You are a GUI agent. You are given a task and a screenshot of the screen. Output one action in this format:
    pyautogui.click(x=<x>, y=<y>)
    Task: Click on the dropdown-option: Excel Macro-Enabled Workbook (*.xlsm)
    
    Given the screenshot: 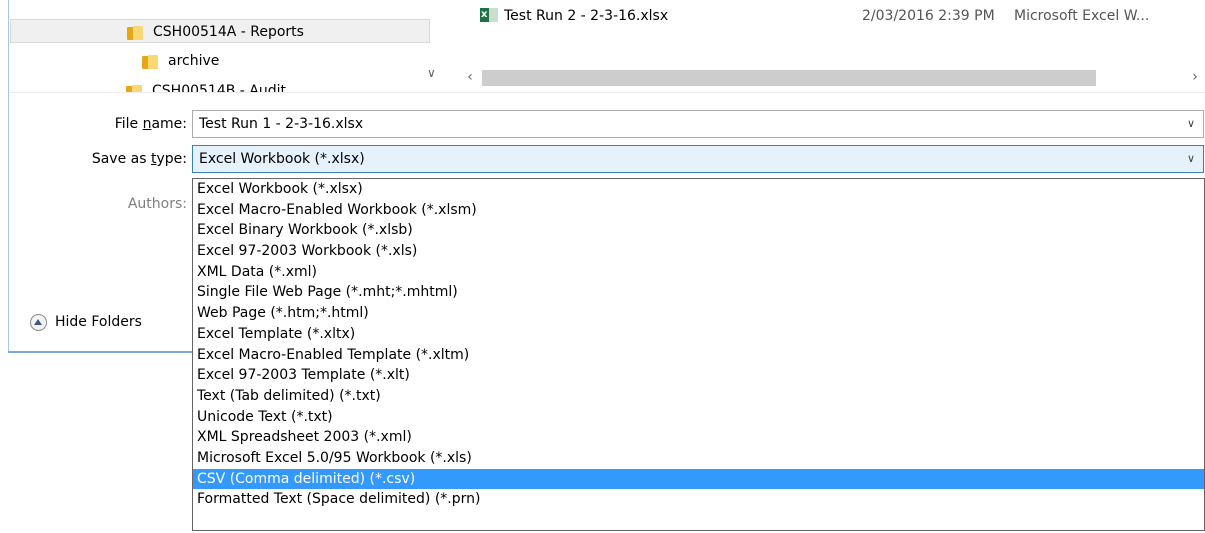 What is the action you would take?
    pyautogui.click(x=698, y=210)
    